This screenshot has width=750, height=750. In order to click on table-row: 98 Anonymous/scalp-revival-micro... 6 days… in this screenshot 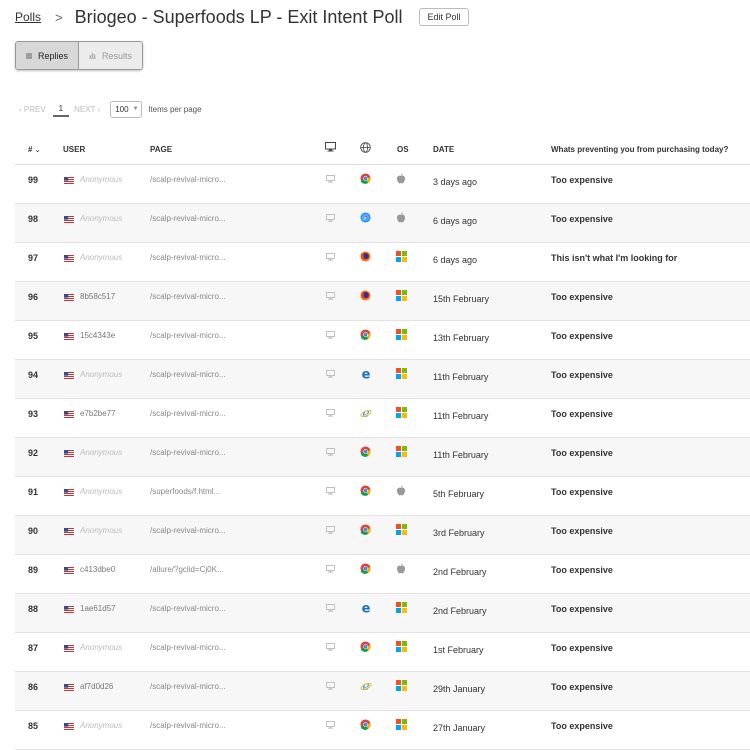, I will do `click(382, 223)`.